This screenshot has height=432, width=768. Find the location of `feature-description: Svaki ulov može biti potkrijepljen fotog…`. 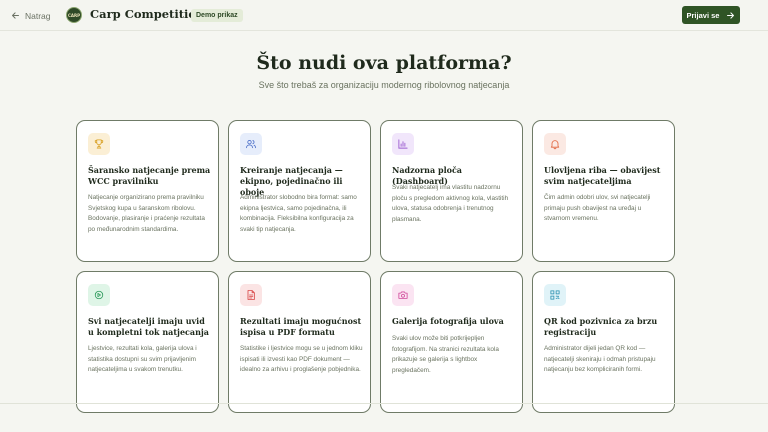

feature-description: Svaki ulov može biti potkrijepljen fotog… is located at coordinates (445, 354).